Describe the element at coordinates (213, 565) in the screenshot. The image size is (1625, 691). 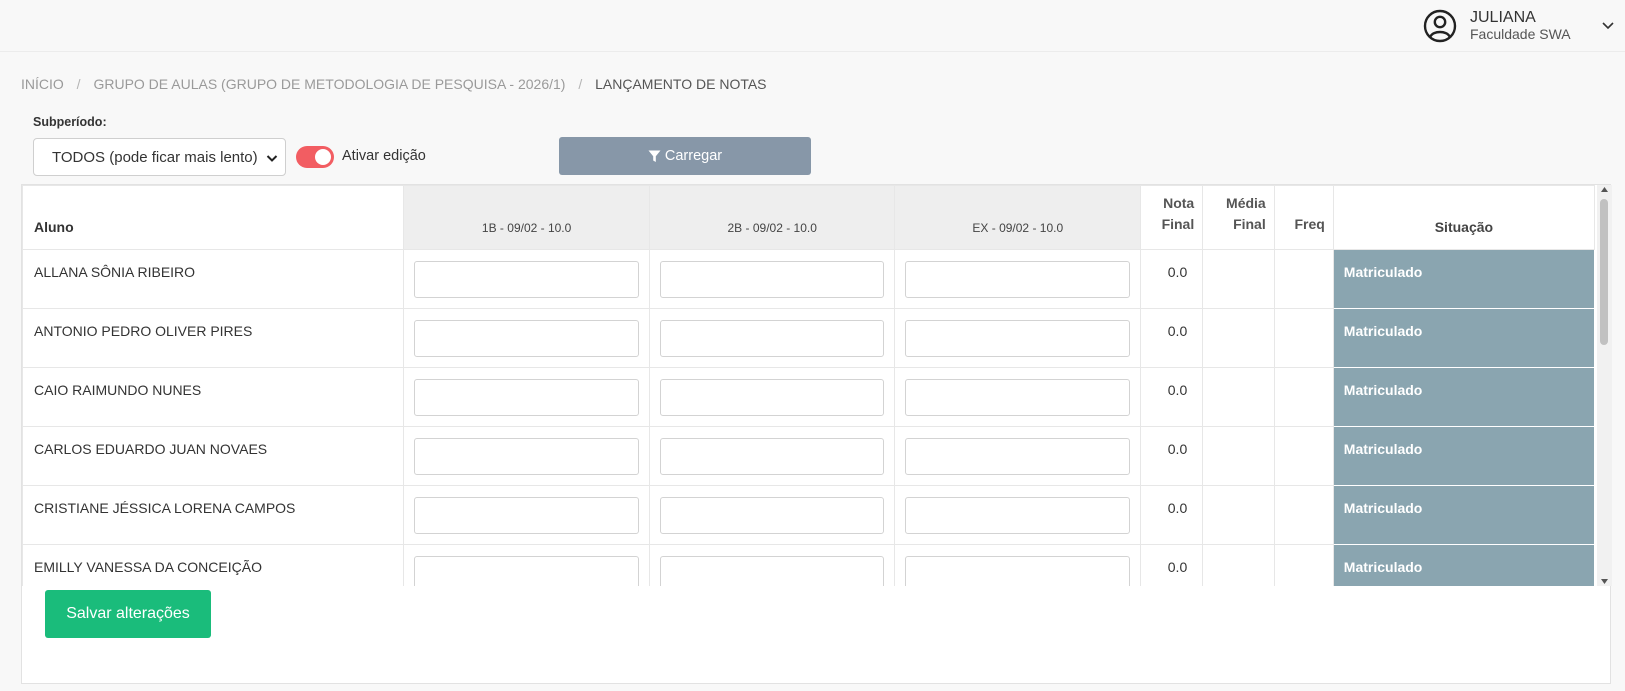
I see `student-name: EMILLY VANESSA DA CONCEIÇÃO` at that location.